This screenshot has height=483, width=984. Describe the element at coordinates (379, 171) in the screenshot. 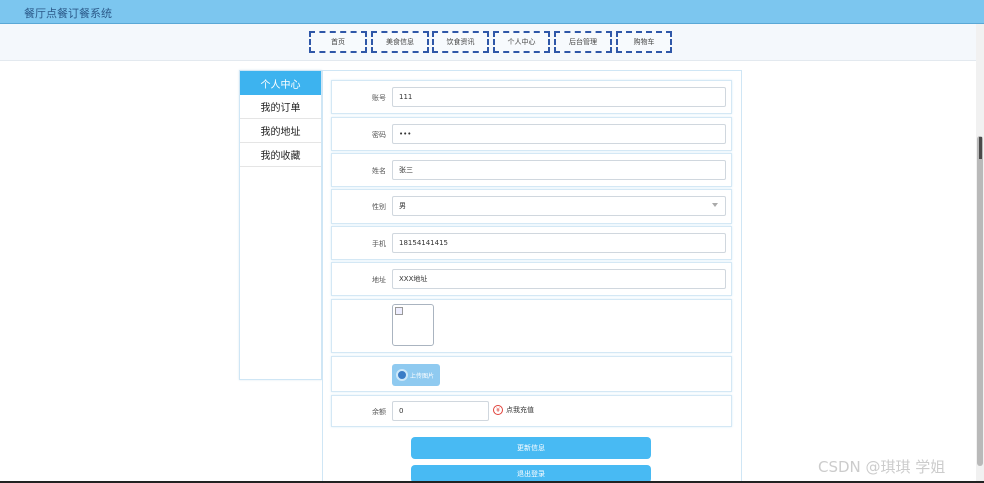

I see `name-label: 姓名` at that location.